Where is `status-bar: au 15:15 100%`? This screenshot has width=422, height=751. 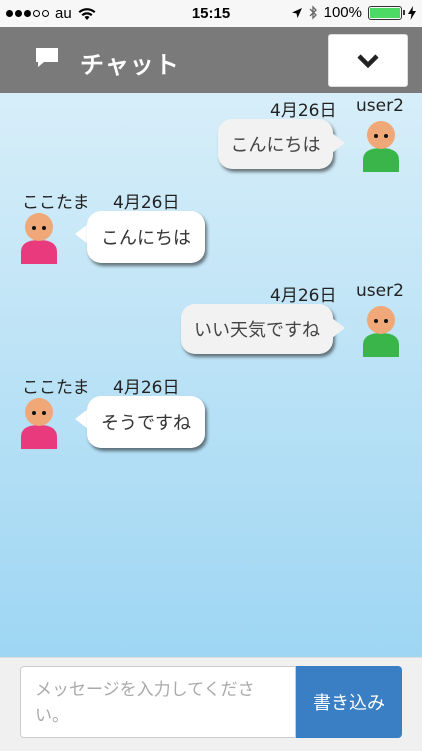
status-bar: au 15:15 100% is located at coordinates (211, 13).